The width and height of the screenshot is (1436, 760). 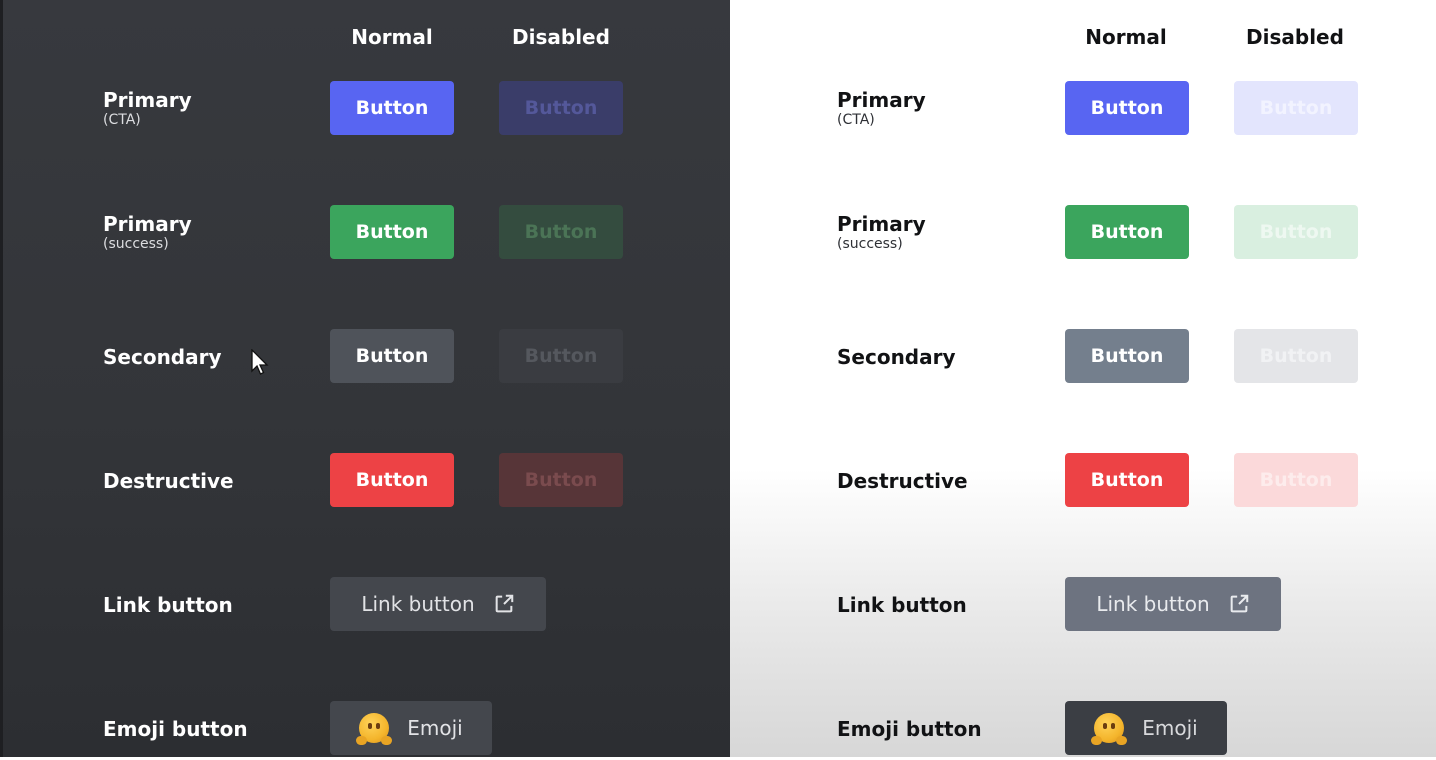 What do you see at coordinates (260, 362) in the screenshot?
I see `mouse-cursor-icon` at bounding box center [260, 362].